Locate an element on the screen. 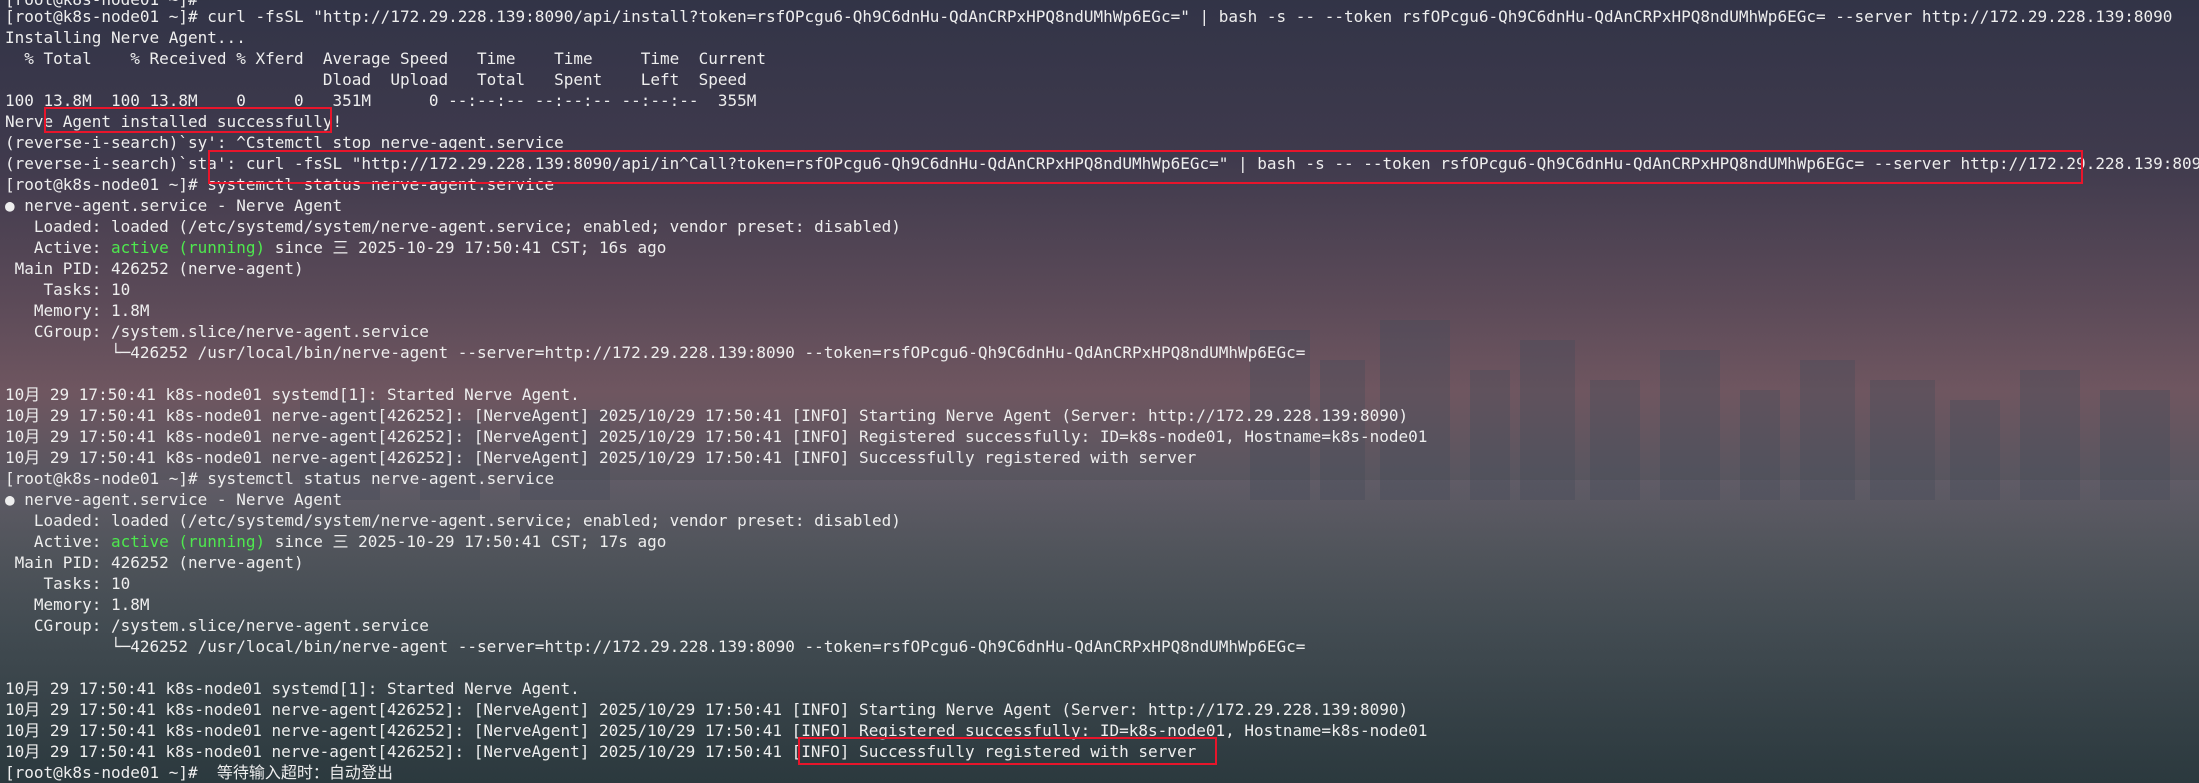  terminal-prompt-line: [root@k8s-node01 ~]# 等待输入超时：自动登出 is located at coordinates (199, 772).